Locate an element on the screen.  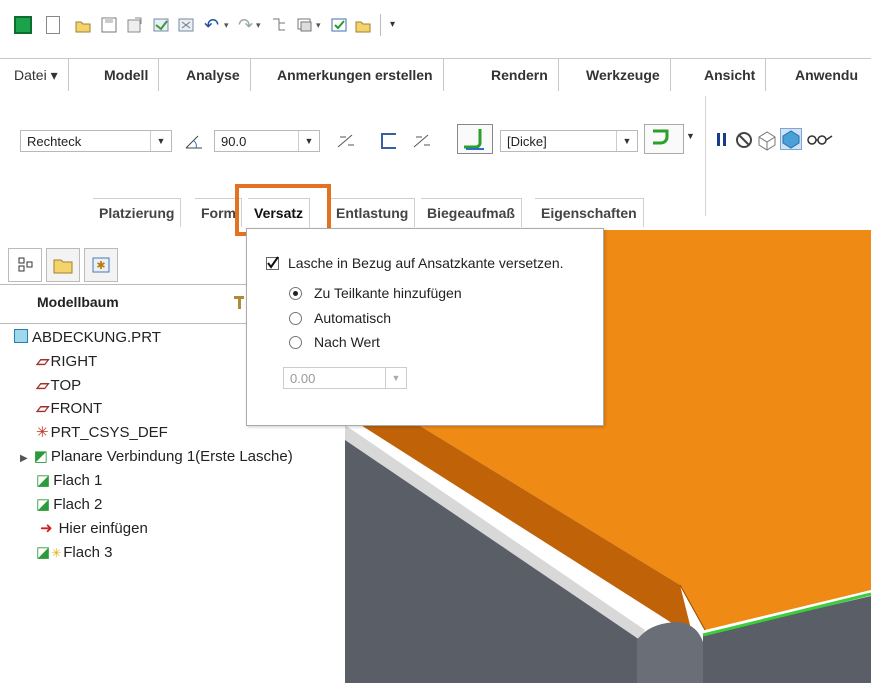
switch-window-icon is located at coordinates (305, 25).